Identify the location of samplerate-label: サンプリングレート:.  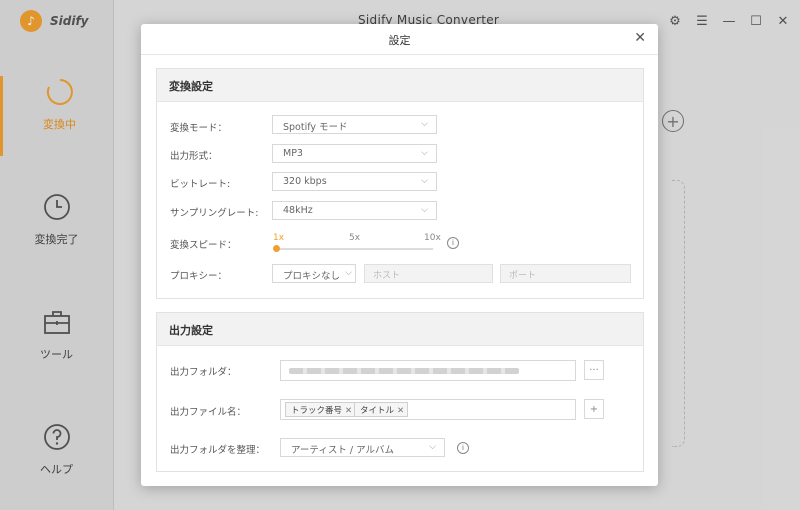
(214, 213).